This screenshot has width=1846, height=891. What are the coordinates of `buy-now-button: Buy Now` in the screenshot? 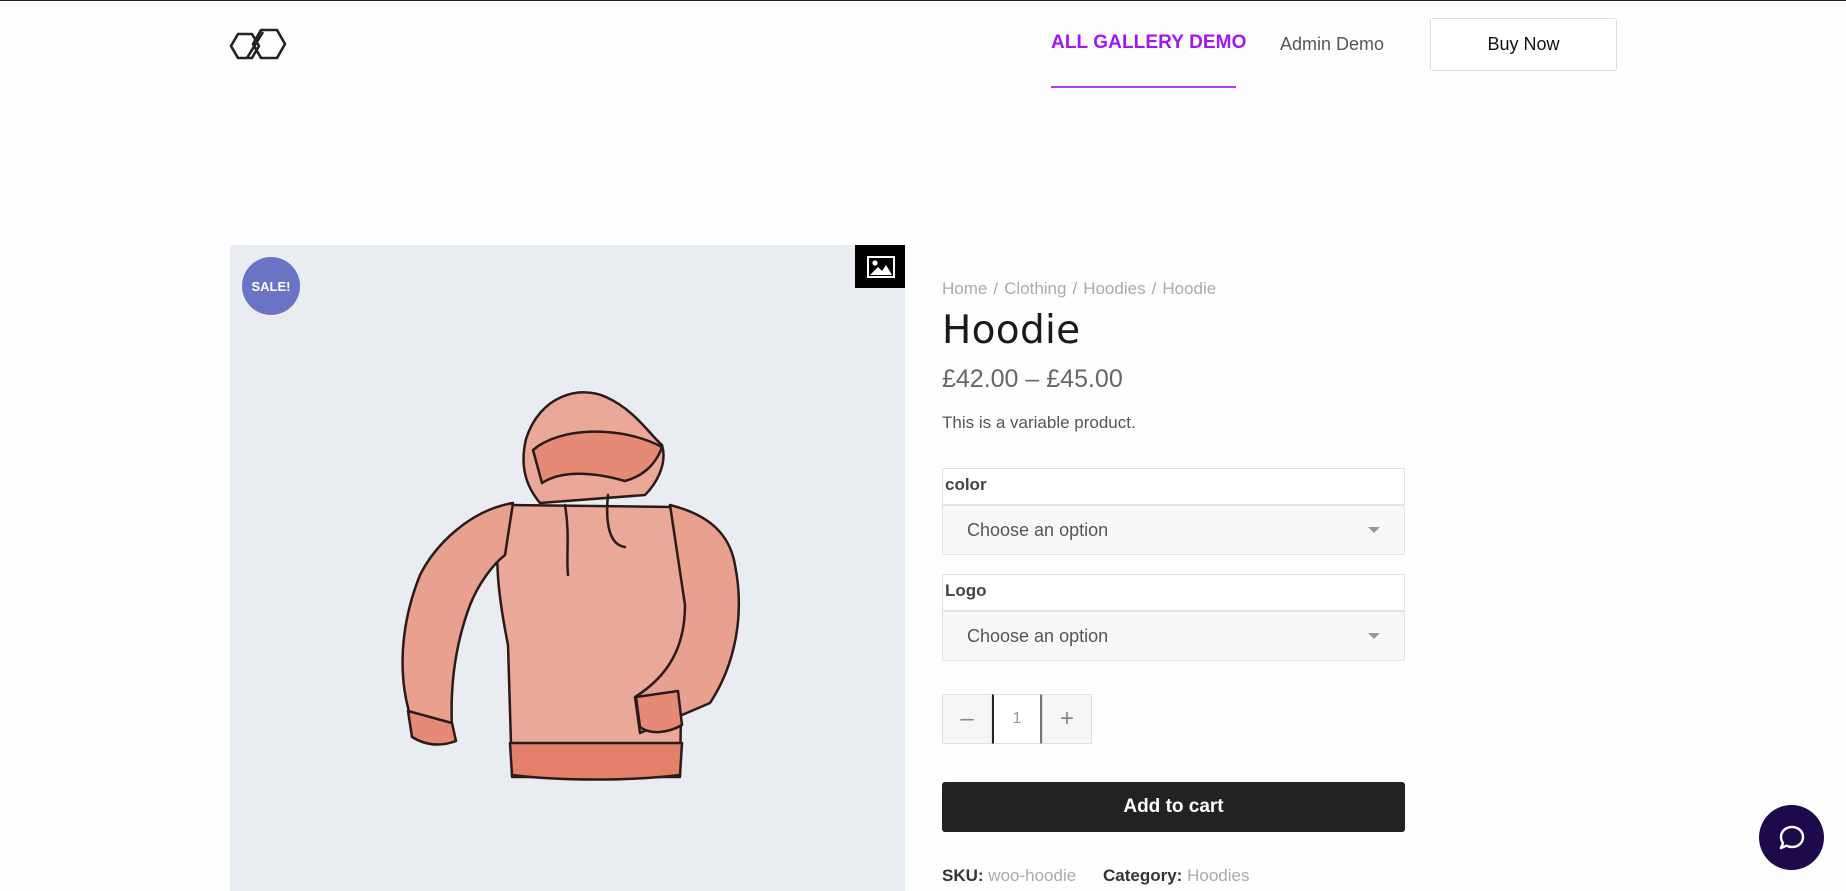 It's located at (1523, 44).